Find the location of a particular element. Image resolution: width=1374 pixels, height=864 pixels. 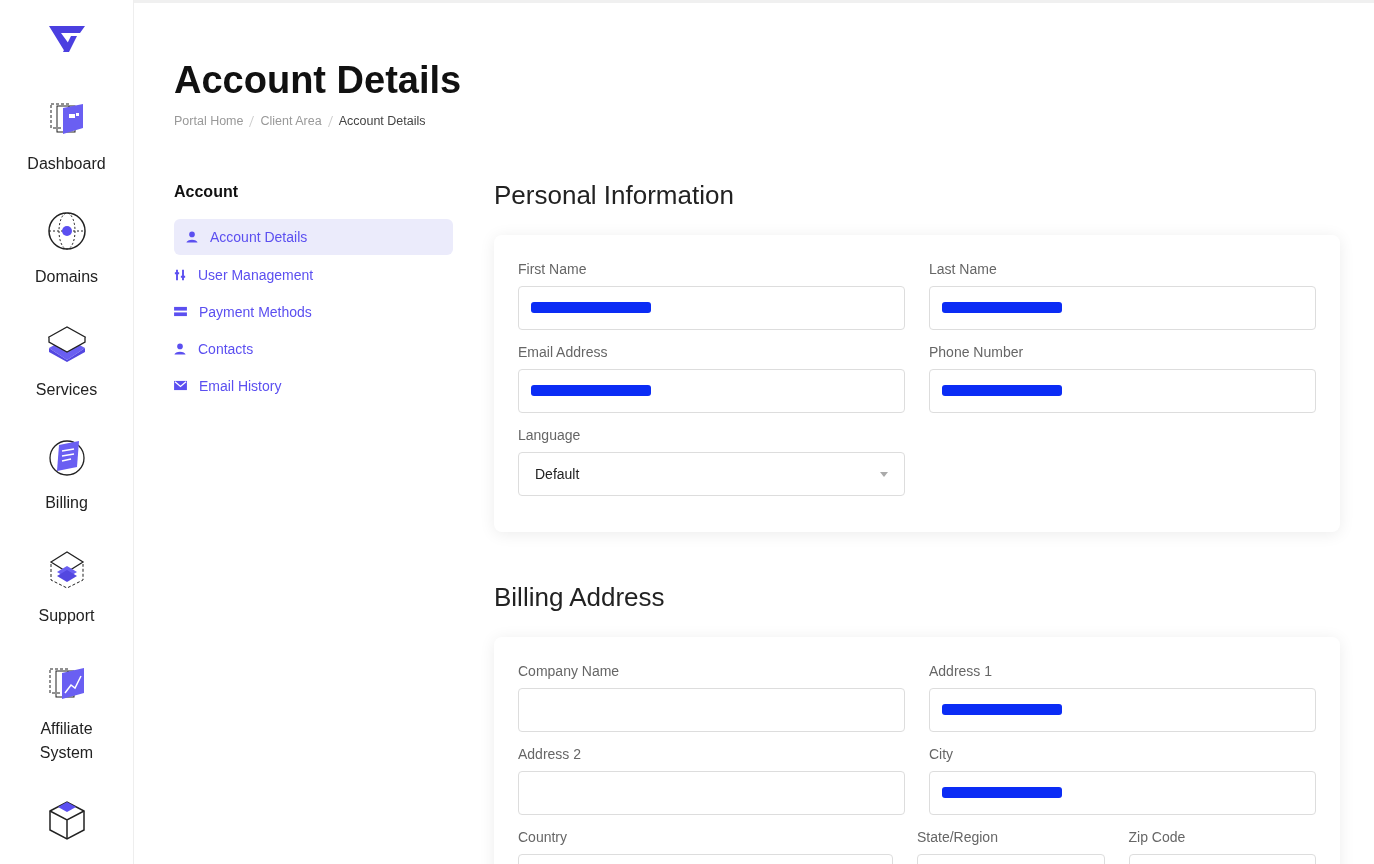

caret-icon is located at coordinates (884, 474).